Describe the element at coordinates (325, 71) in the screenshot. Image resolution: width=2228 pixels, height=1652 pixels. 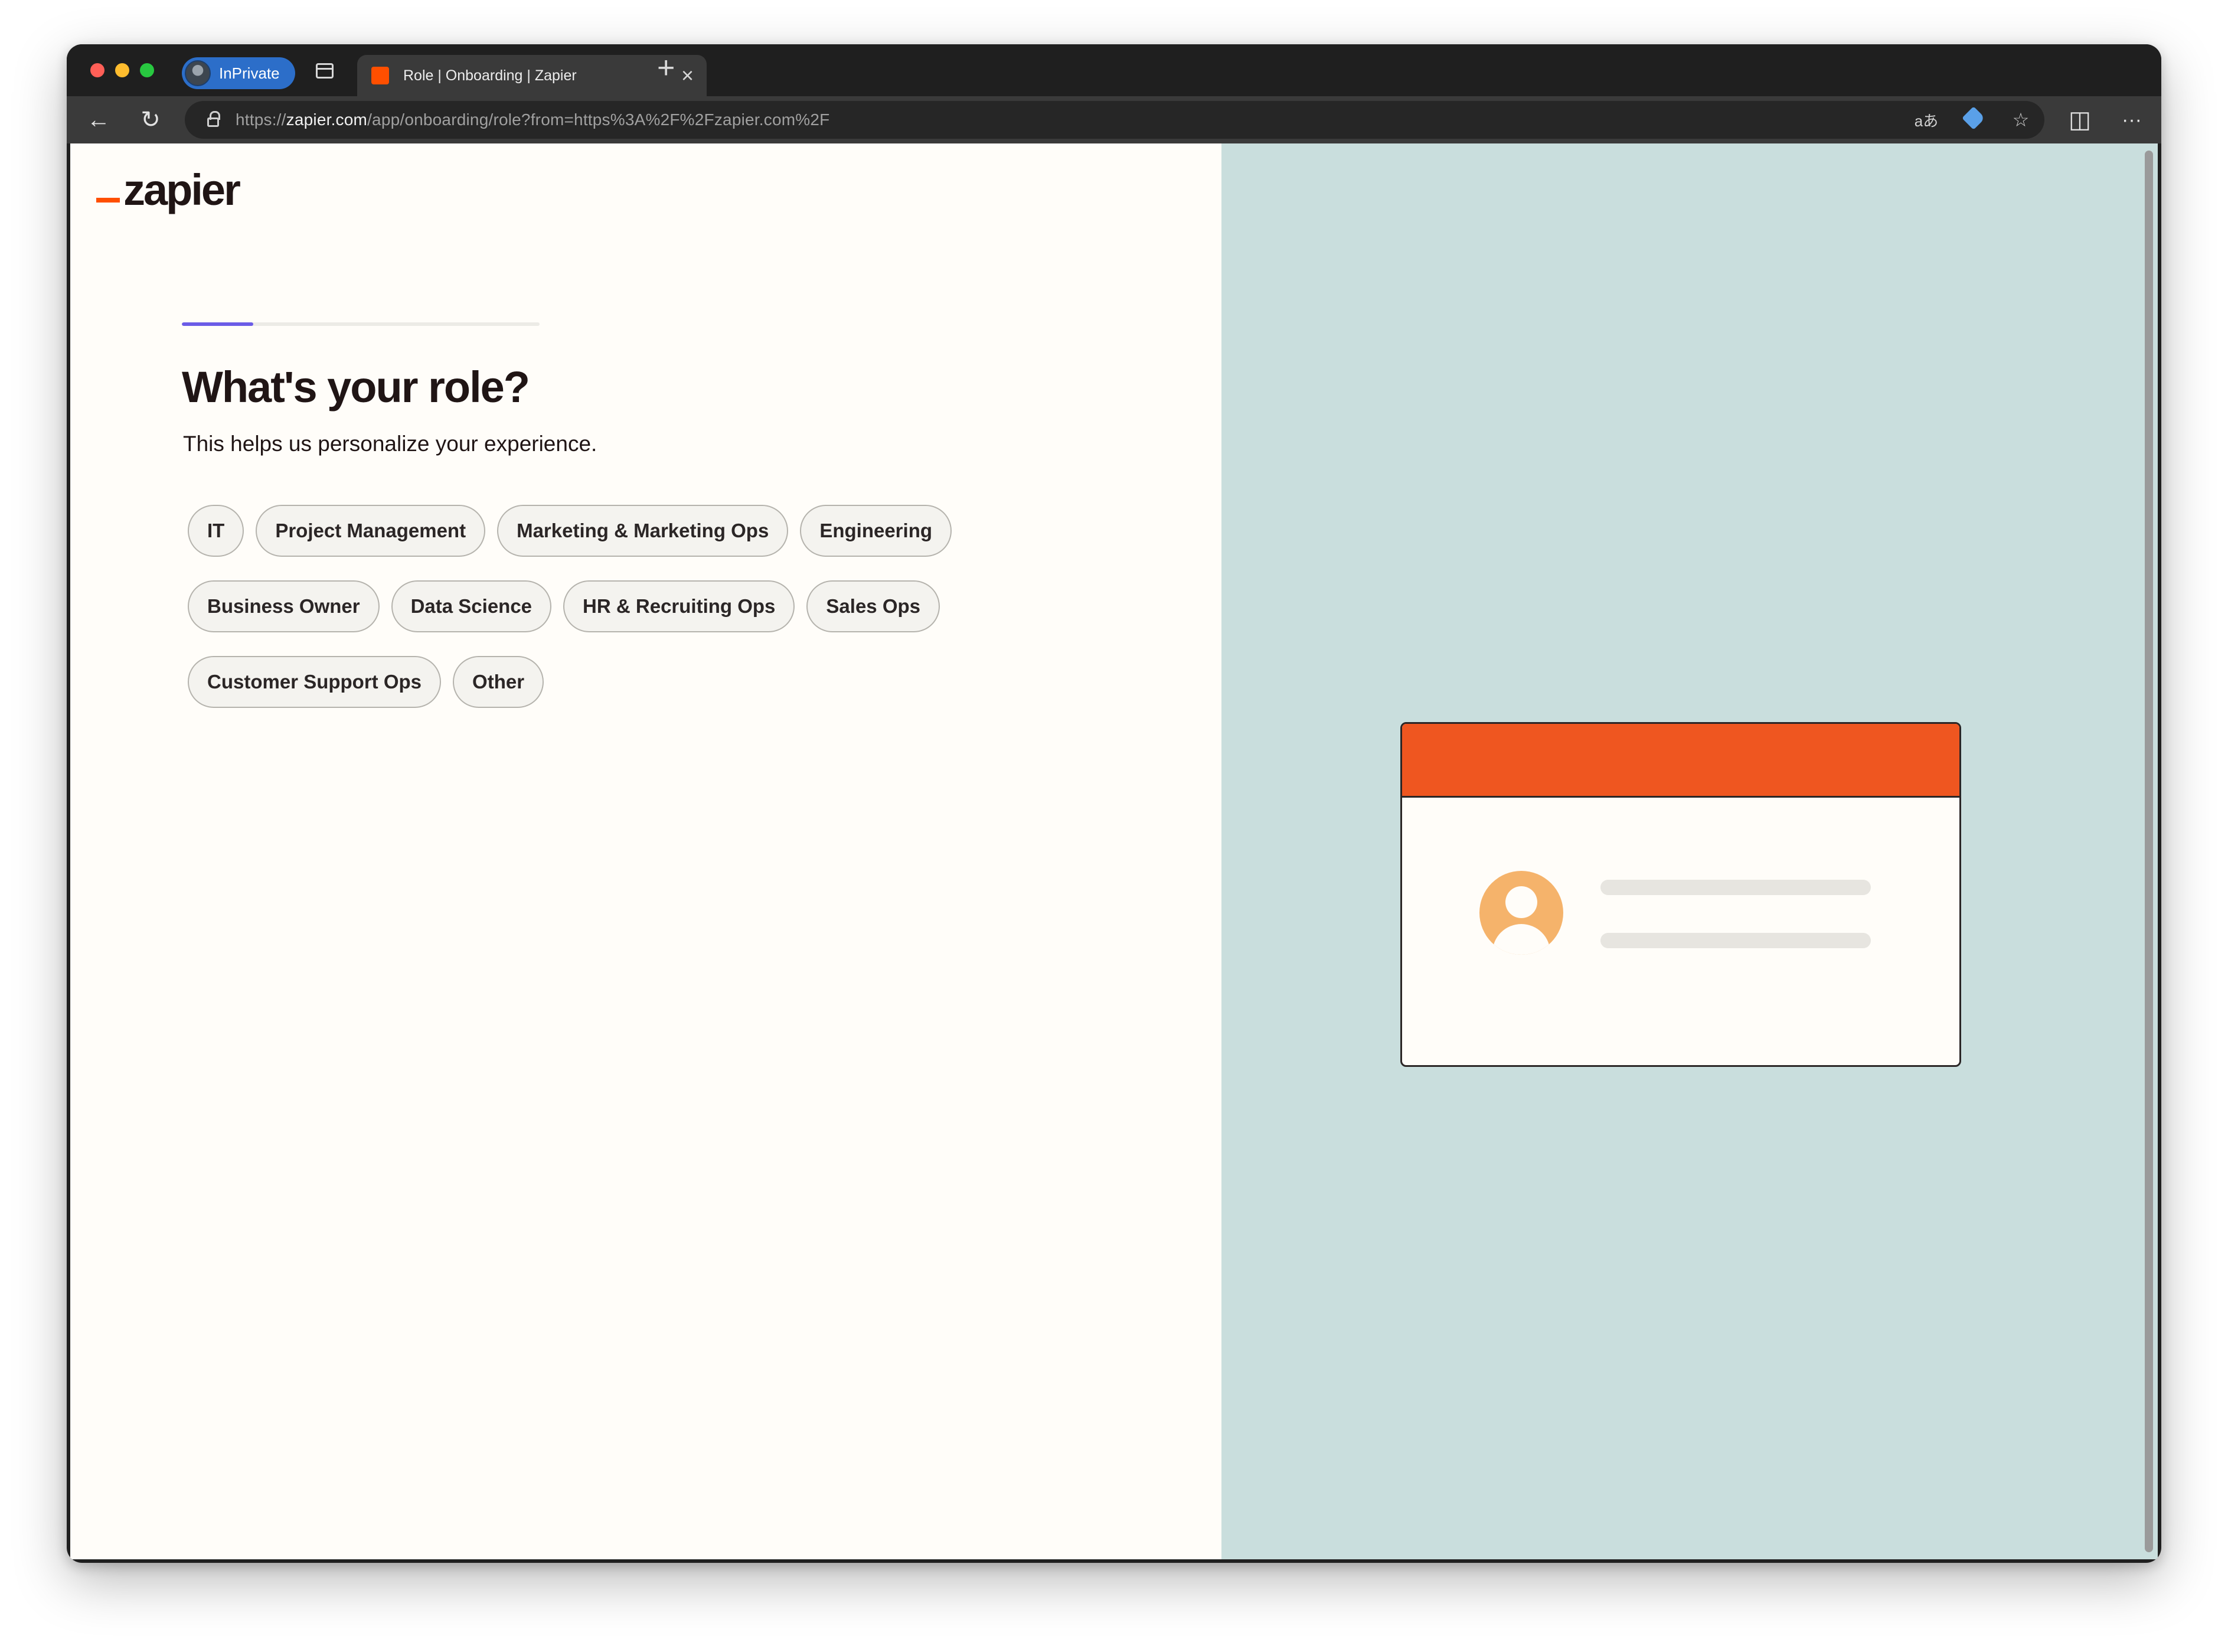
I see `tab-actions-icon` at that location.